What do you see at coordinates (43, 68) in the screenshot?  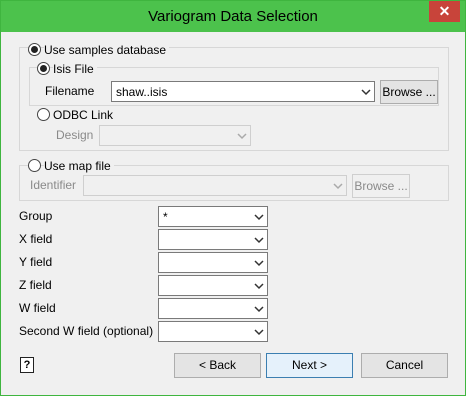 I see `isis-file-radio` at bounding box center [43, 68].